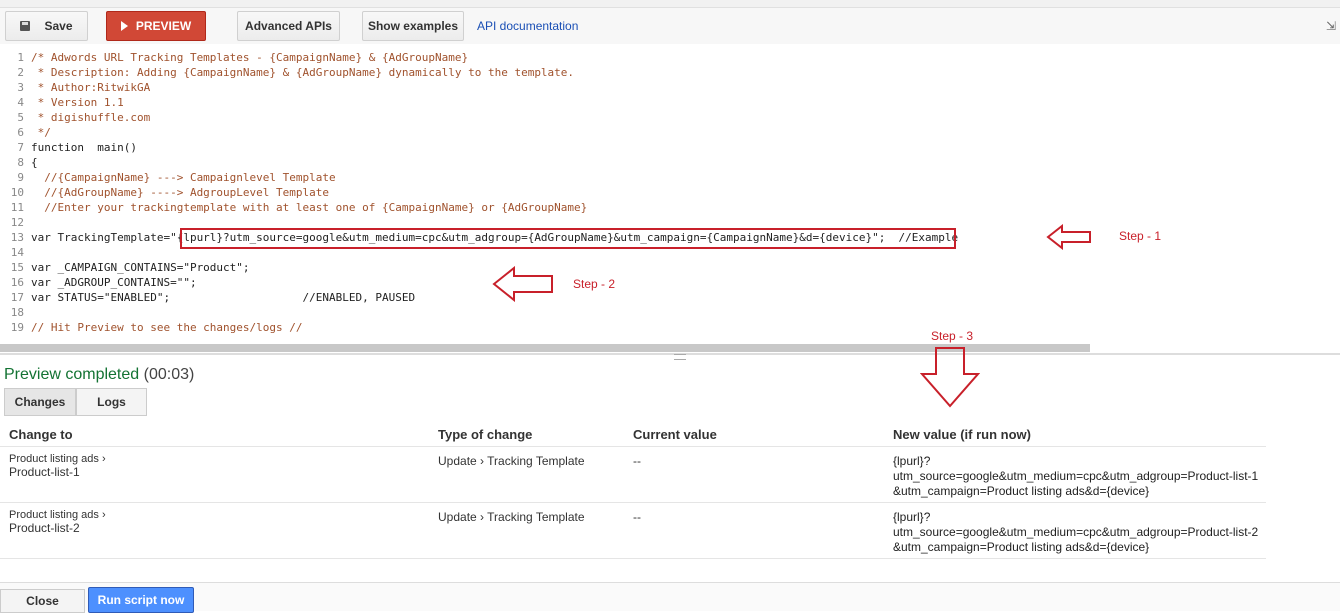  Describe the element at coordinates (670, 4) in the screenshot. I see `top-border` at that location.